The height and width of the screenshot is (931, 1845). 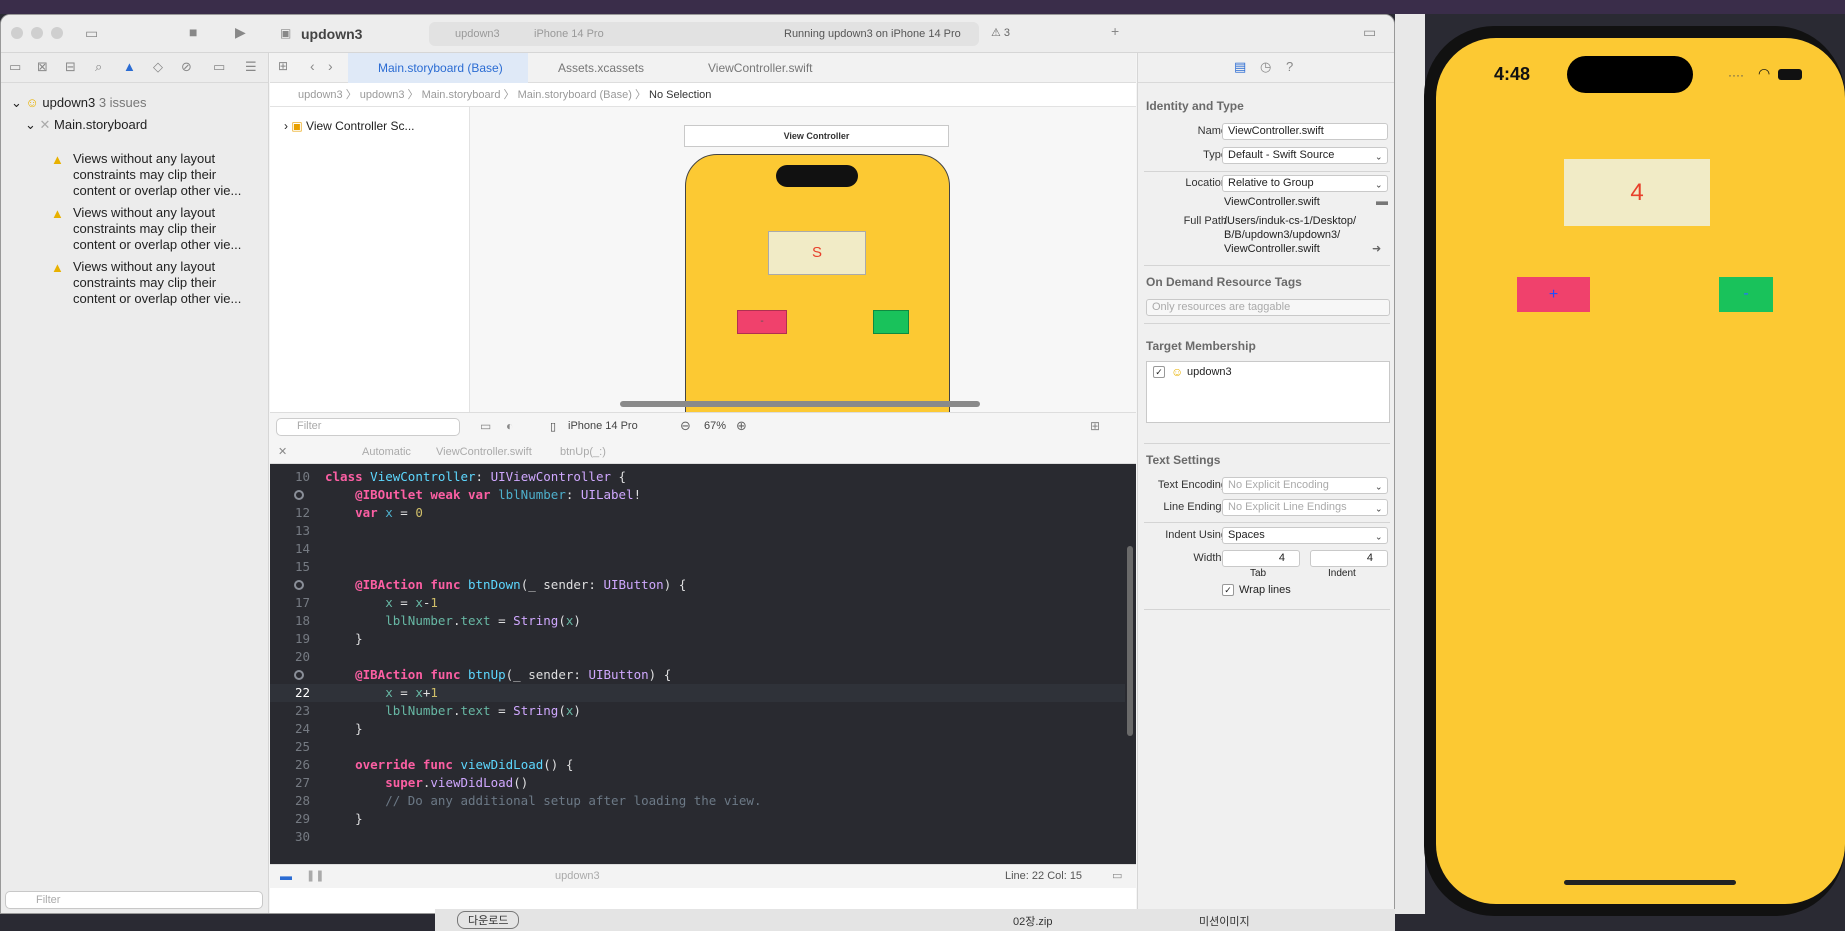 I want to click on run-status: Running updown3 on iPhone 14 Pro, so click(x=872, y=34).